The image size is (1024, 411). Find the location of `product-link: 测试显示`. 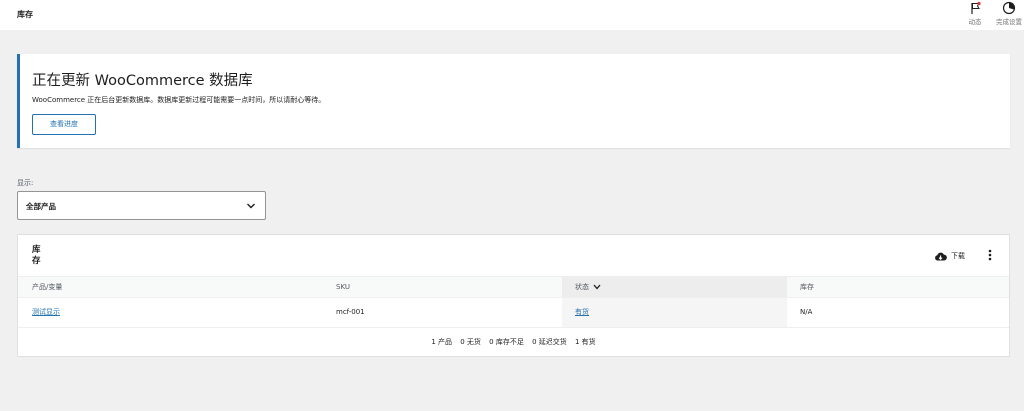

product-link: 测试显示 is located at coordinates (46, 312).